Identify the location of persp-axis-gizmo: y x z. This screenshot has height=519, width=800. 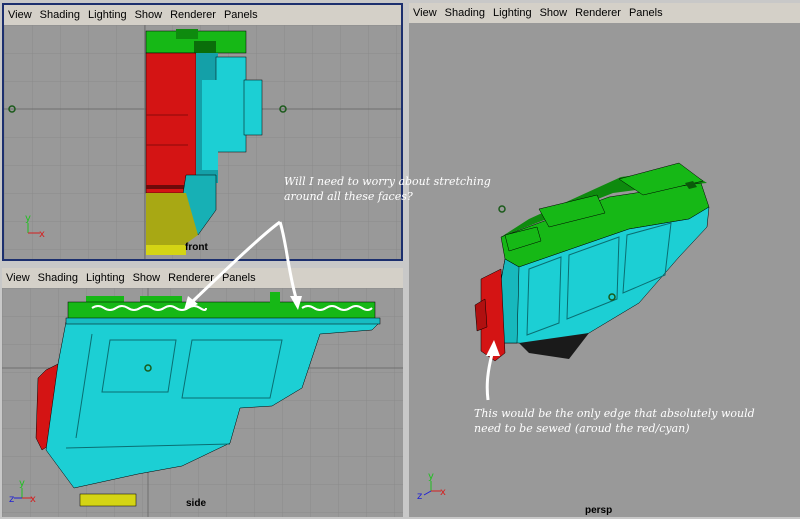
(431, 486).